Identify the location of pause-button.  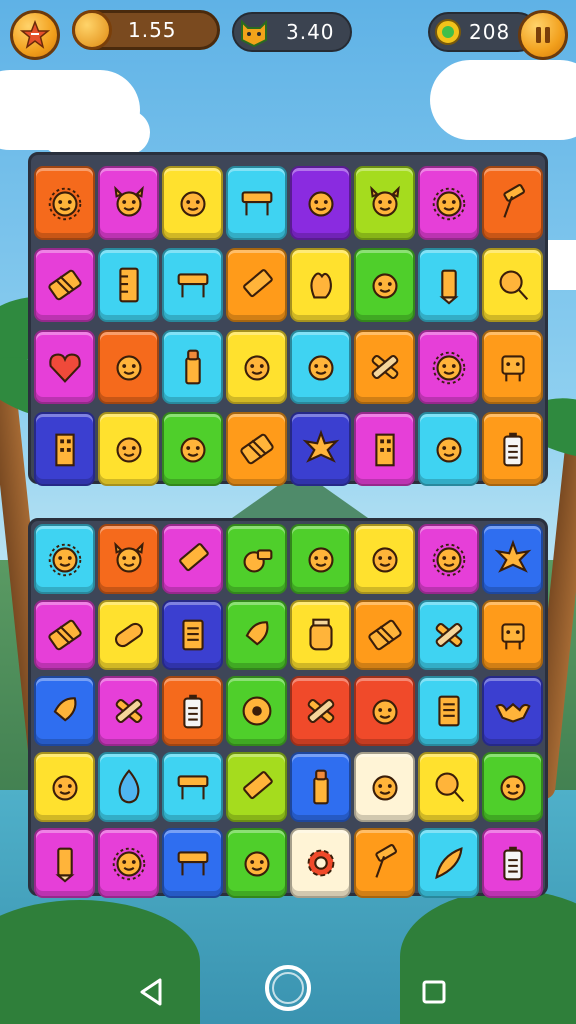
(543, 35).